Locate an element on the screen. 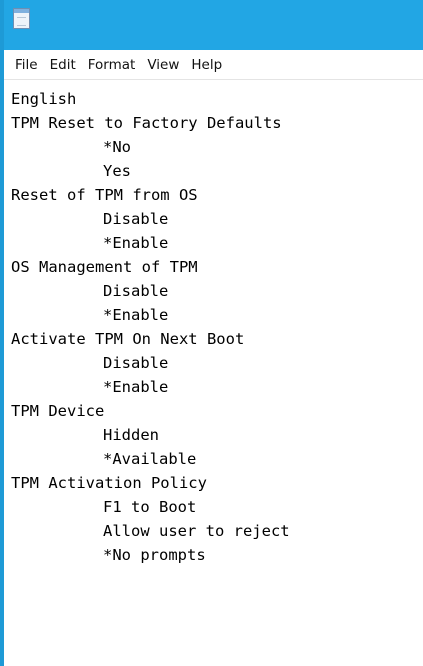 The width and height of the screenshot is (423, 666). option-line: F1 to Boot is located at coordinates (150, 507).